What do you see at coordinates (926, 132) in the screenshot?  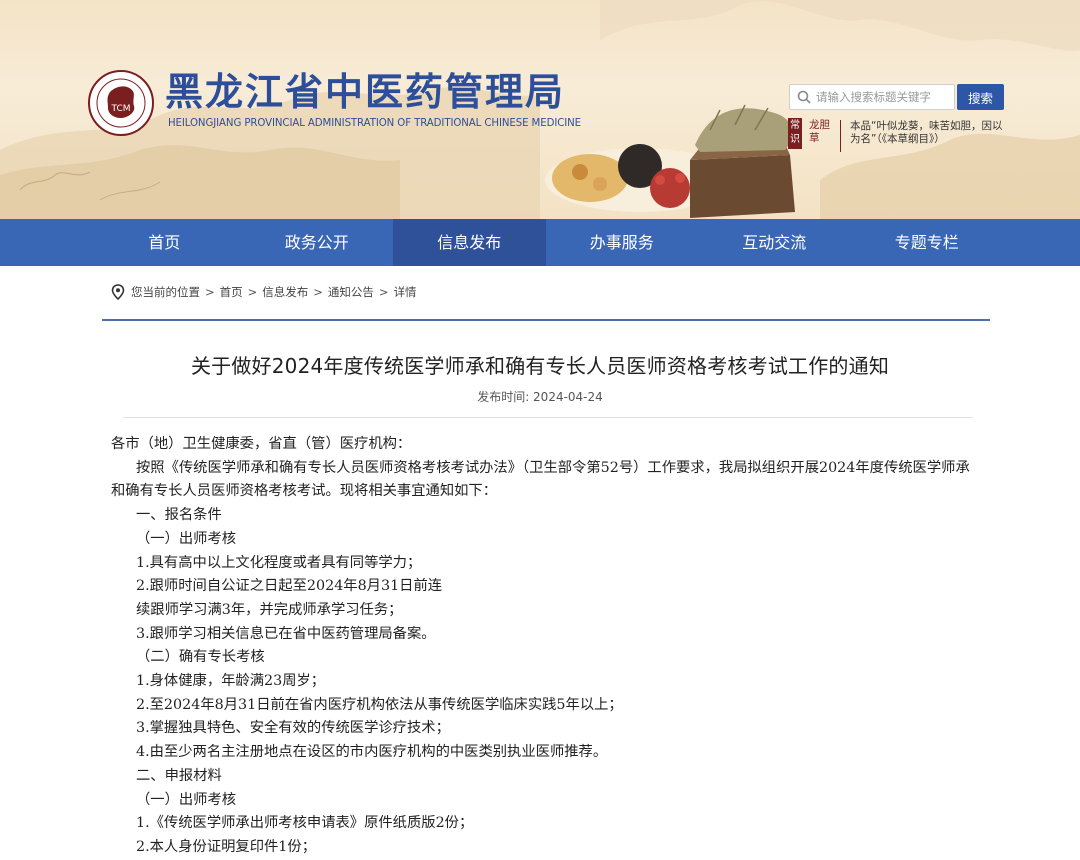 I see `tip-text: 本品“叶似龙葵，味苦如胆，因以为名”（《本草纲目》）` at bounding box center [926, 132].